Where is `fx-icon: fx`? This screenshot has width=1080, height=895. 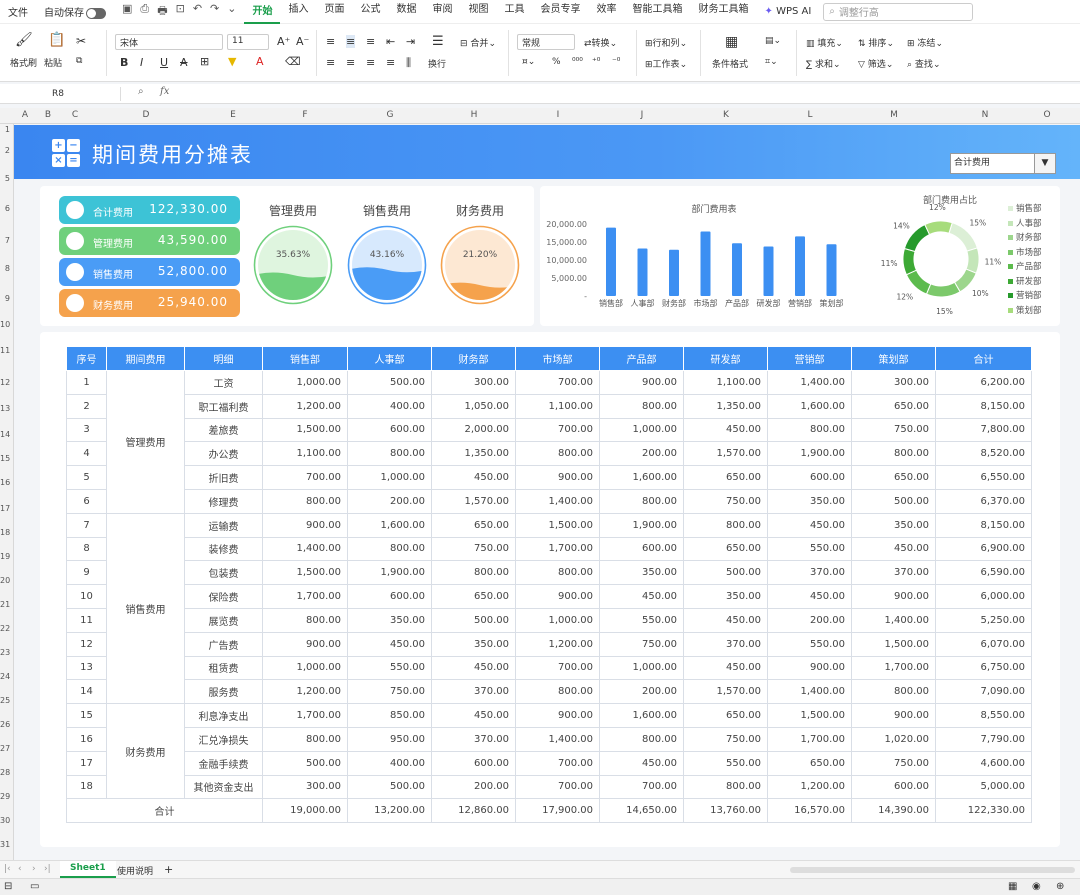 fx-icon: fx is located at coordinates (164, 91).